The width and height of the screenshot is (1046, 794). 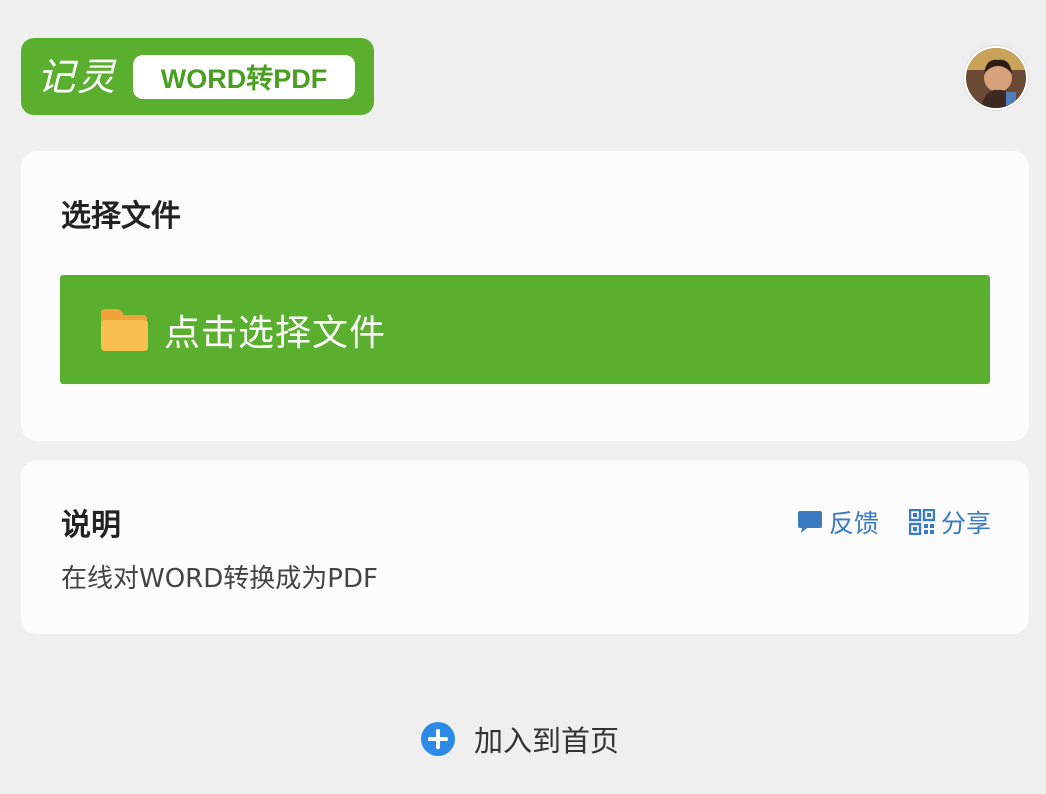 What do you see at coordinates (438, 739) in the screenshot?
I see `plus-circle-icon` at bounding box center [438, 739].